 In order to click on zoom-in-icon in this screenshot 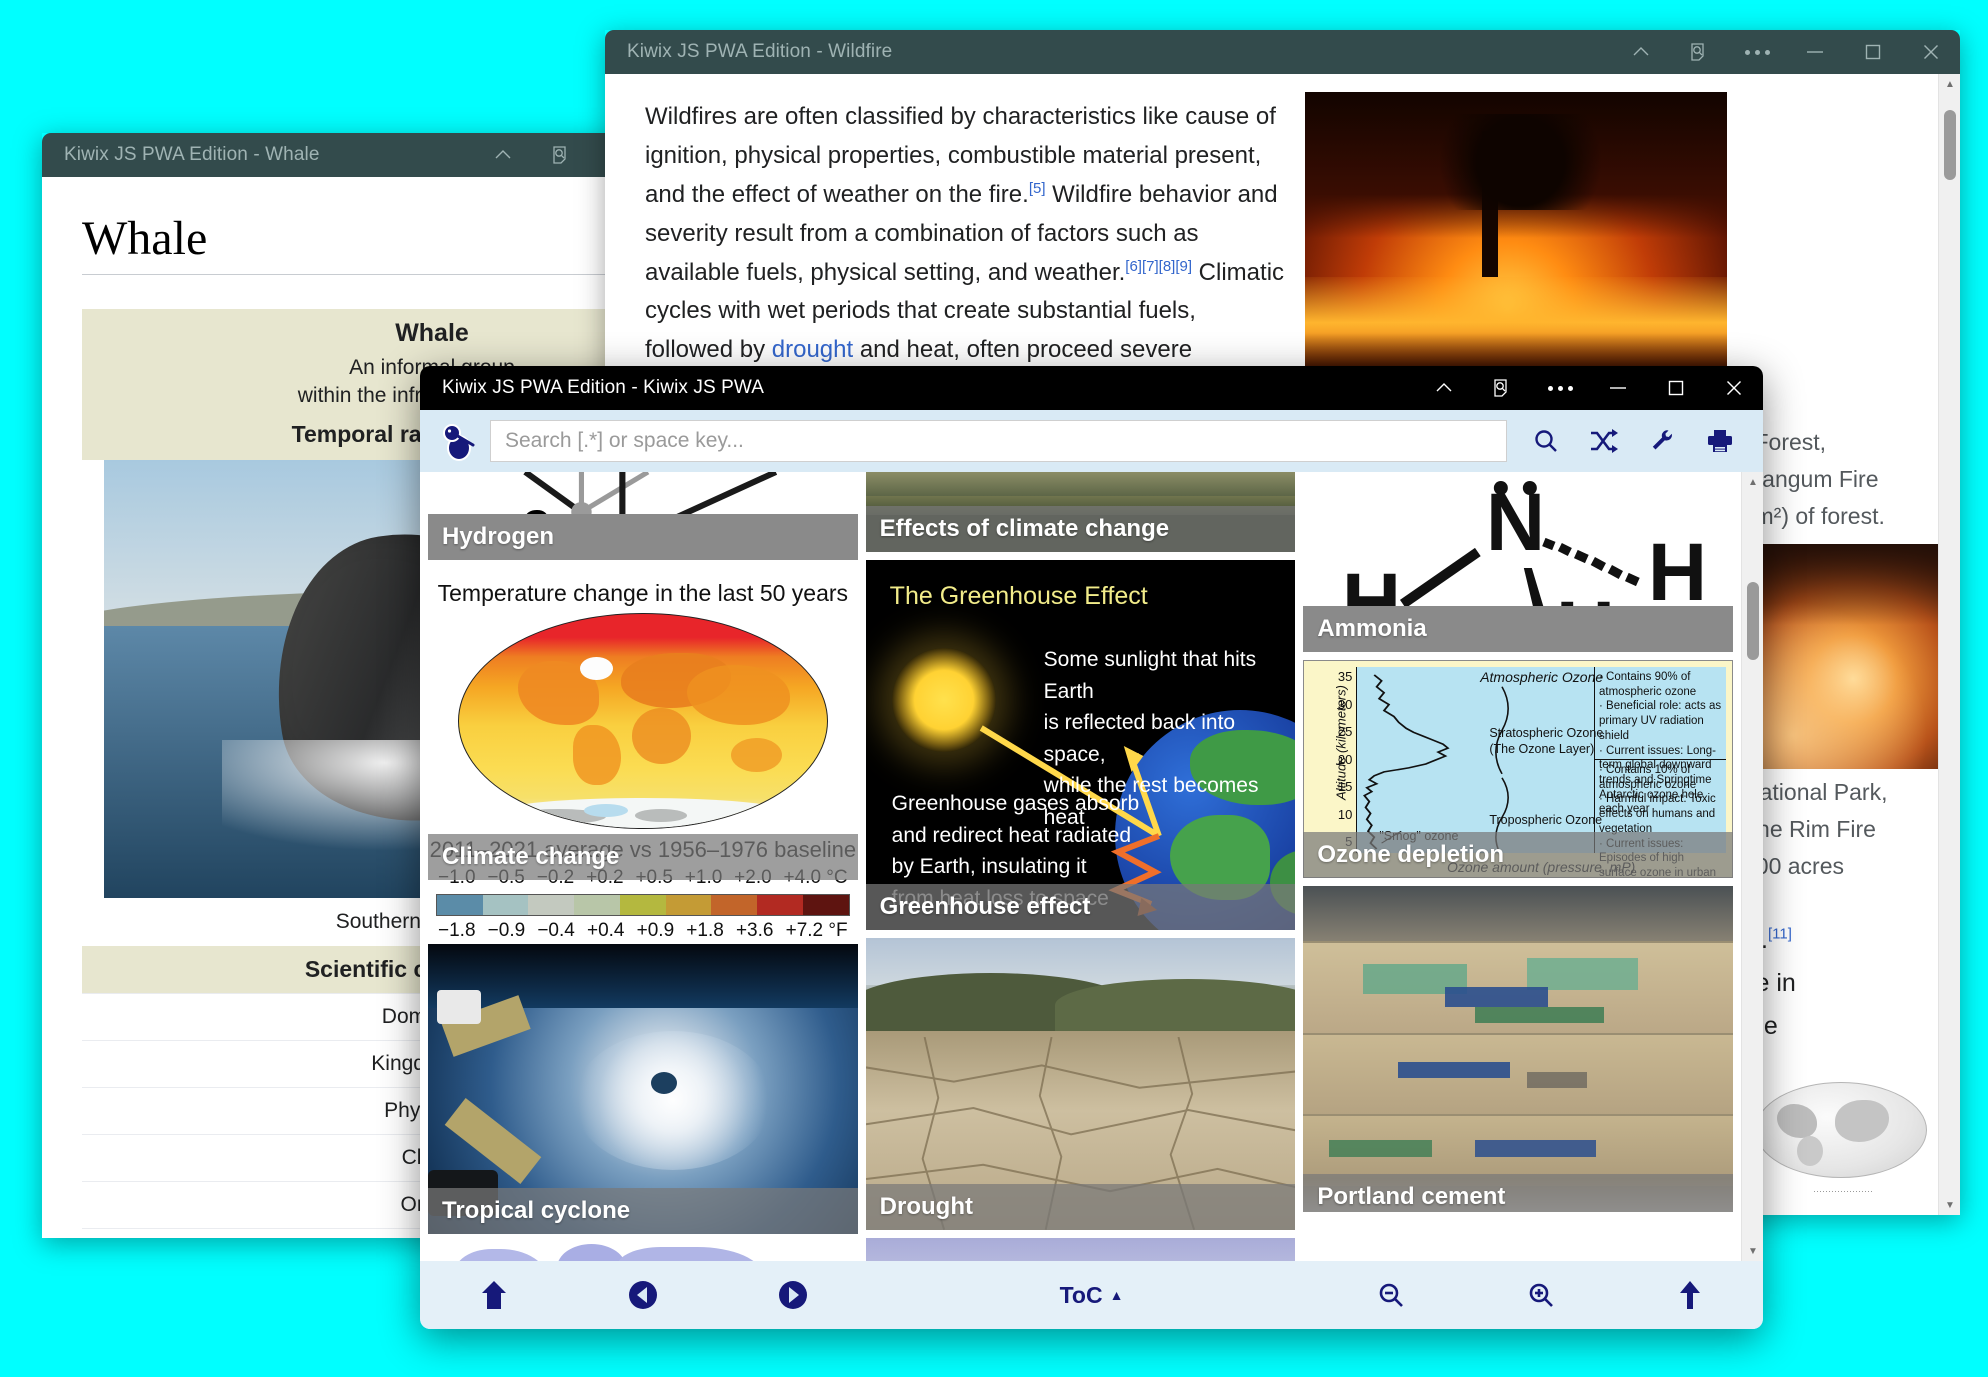, I will do `click(1541, 1295)`.